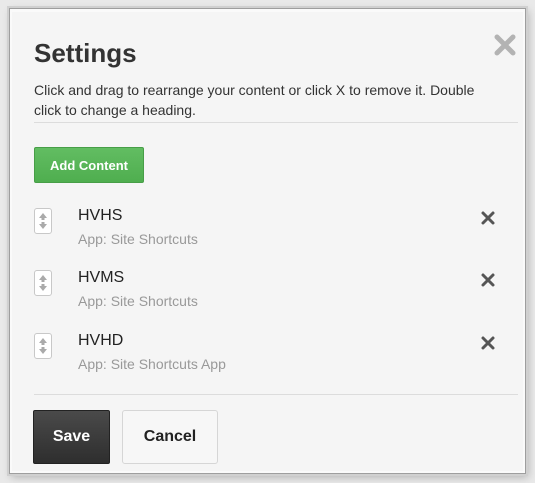 This screenshot has width=535, height=483. I want to click on list-item: HVHS App: Site Shortcuts, so click(274, 232).